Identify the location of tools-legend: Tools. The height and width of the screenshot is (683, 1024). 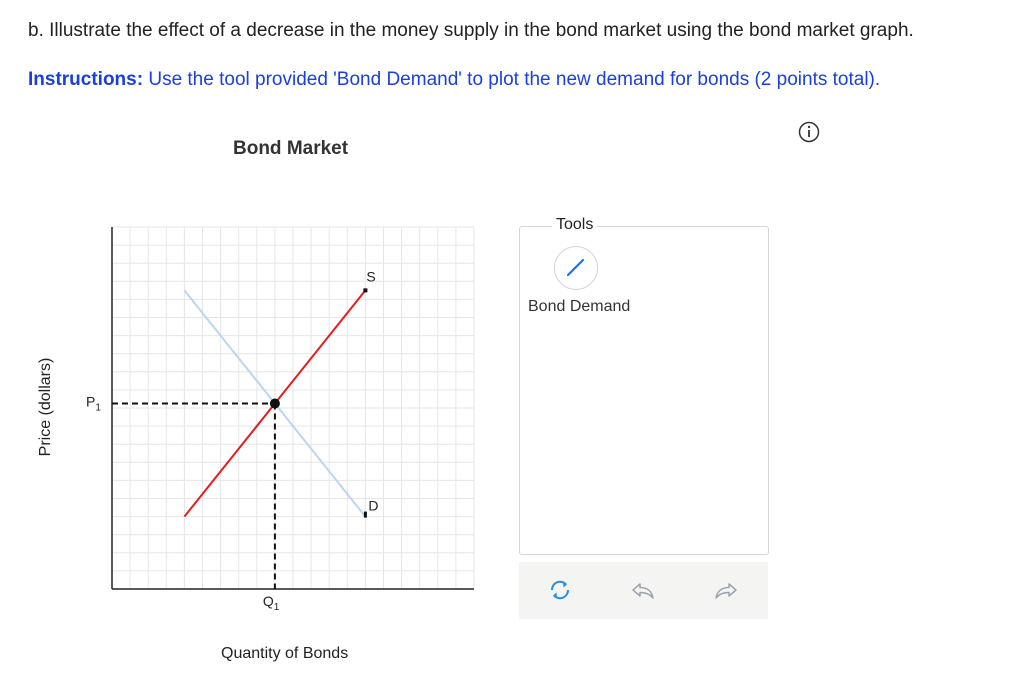
(575, 225).